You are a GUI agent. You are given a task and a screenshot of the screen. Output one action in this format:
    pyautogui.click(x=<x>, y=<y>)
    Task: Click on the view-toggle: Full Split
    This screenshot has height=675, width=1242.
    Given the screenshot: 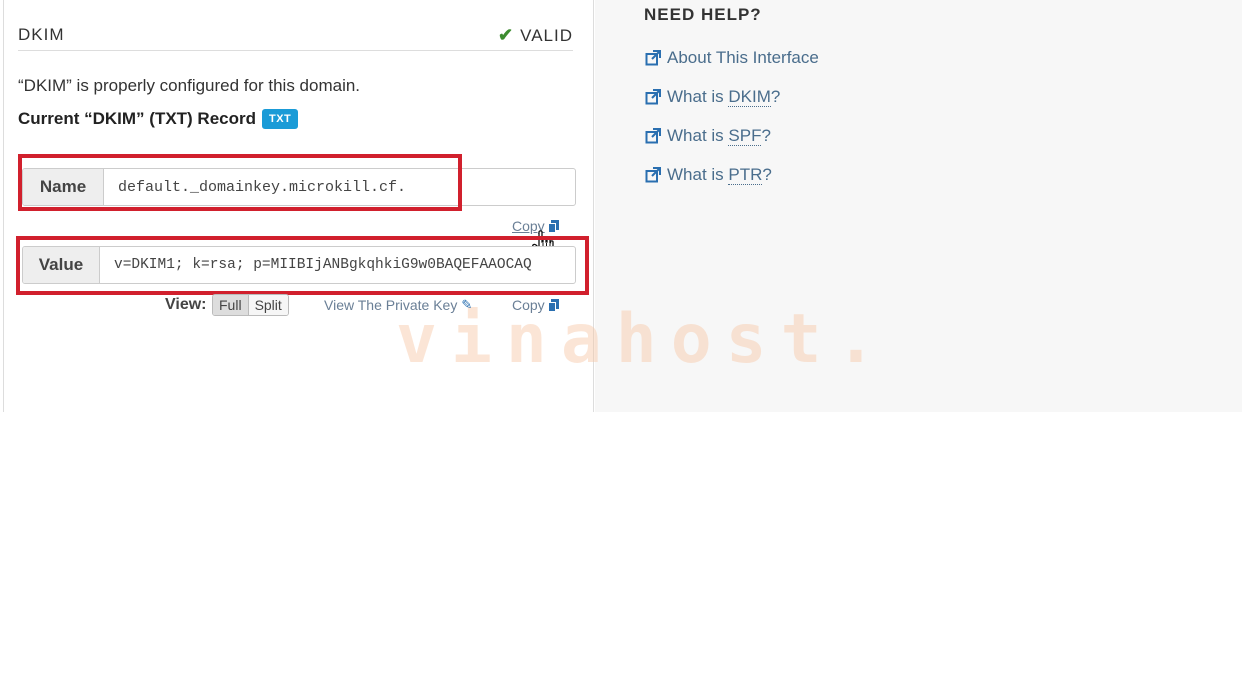 What is the action you would take?
    pyautogui.click(x=250, y=305)
    